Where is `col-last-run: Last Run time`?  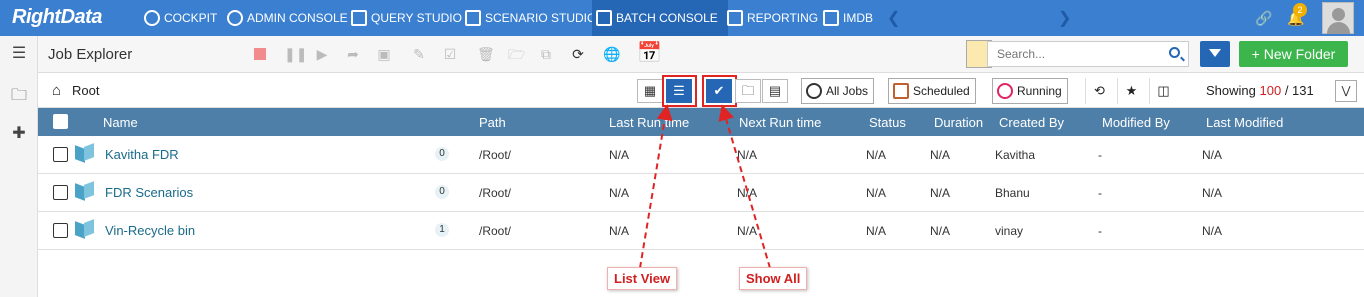
col-last-run: Last Run time is located at coordinates (649, 122).